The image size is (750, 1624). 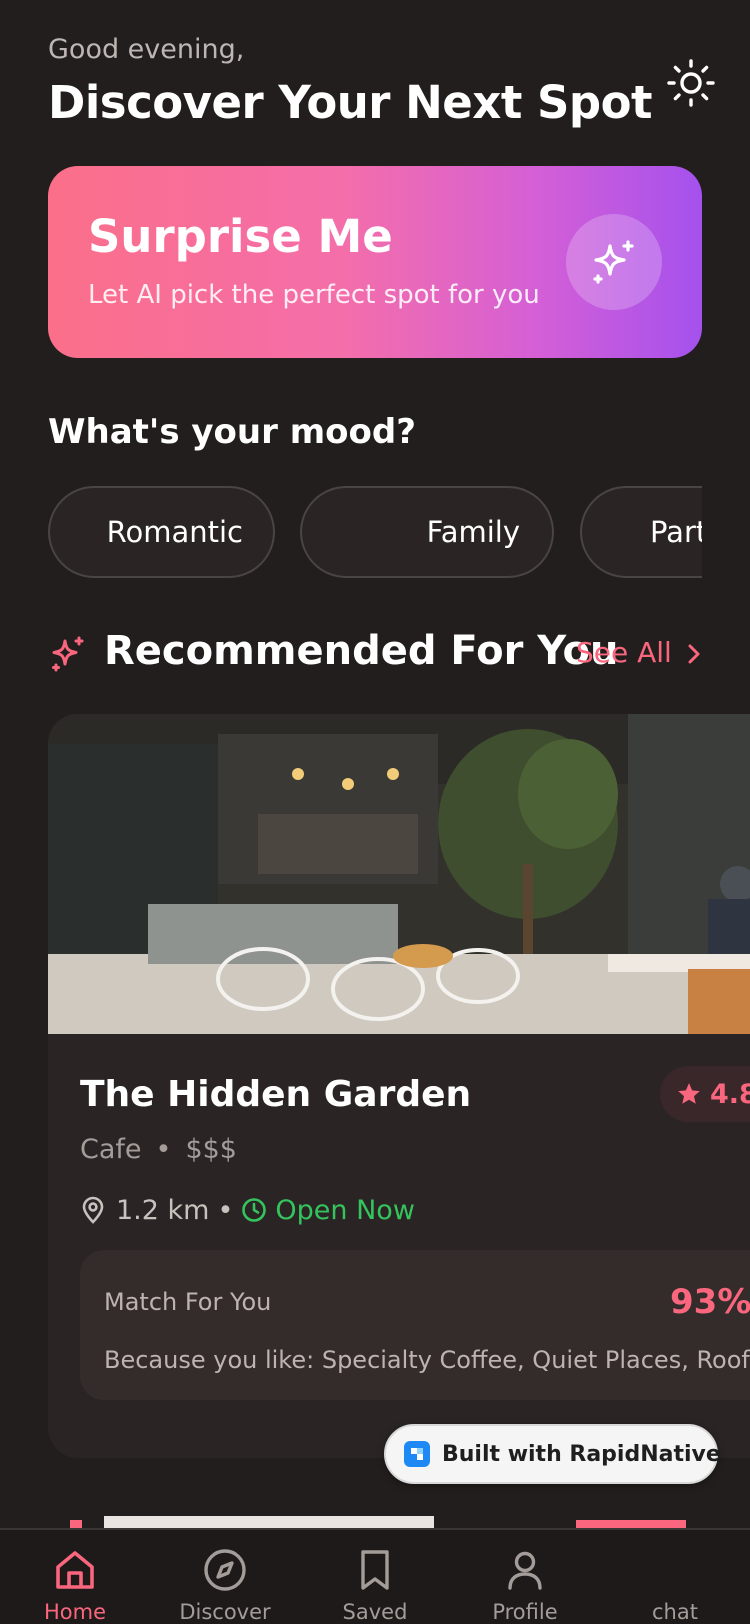 I want to click on recommended-header: Recommended For You See All, so click(x=388, y=654).